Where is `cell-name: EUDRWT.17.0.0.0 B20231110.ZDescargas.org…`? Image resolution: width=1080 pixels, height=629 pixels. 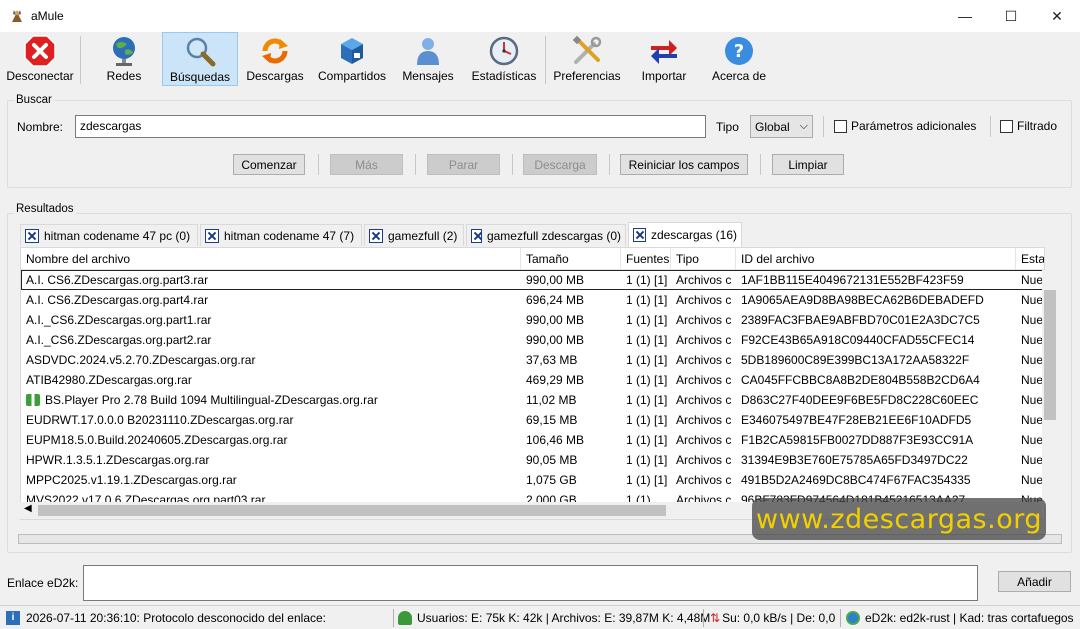 cell-name: EUDRWT.17.0.0.0 B20231110.ZDescargas.org… is located at coordinates (160, 420).